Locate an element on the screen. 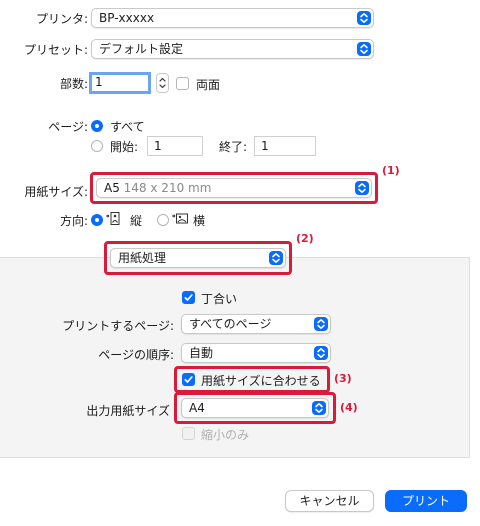  preset-label: プリセット: is located at coordinates (55, 50).